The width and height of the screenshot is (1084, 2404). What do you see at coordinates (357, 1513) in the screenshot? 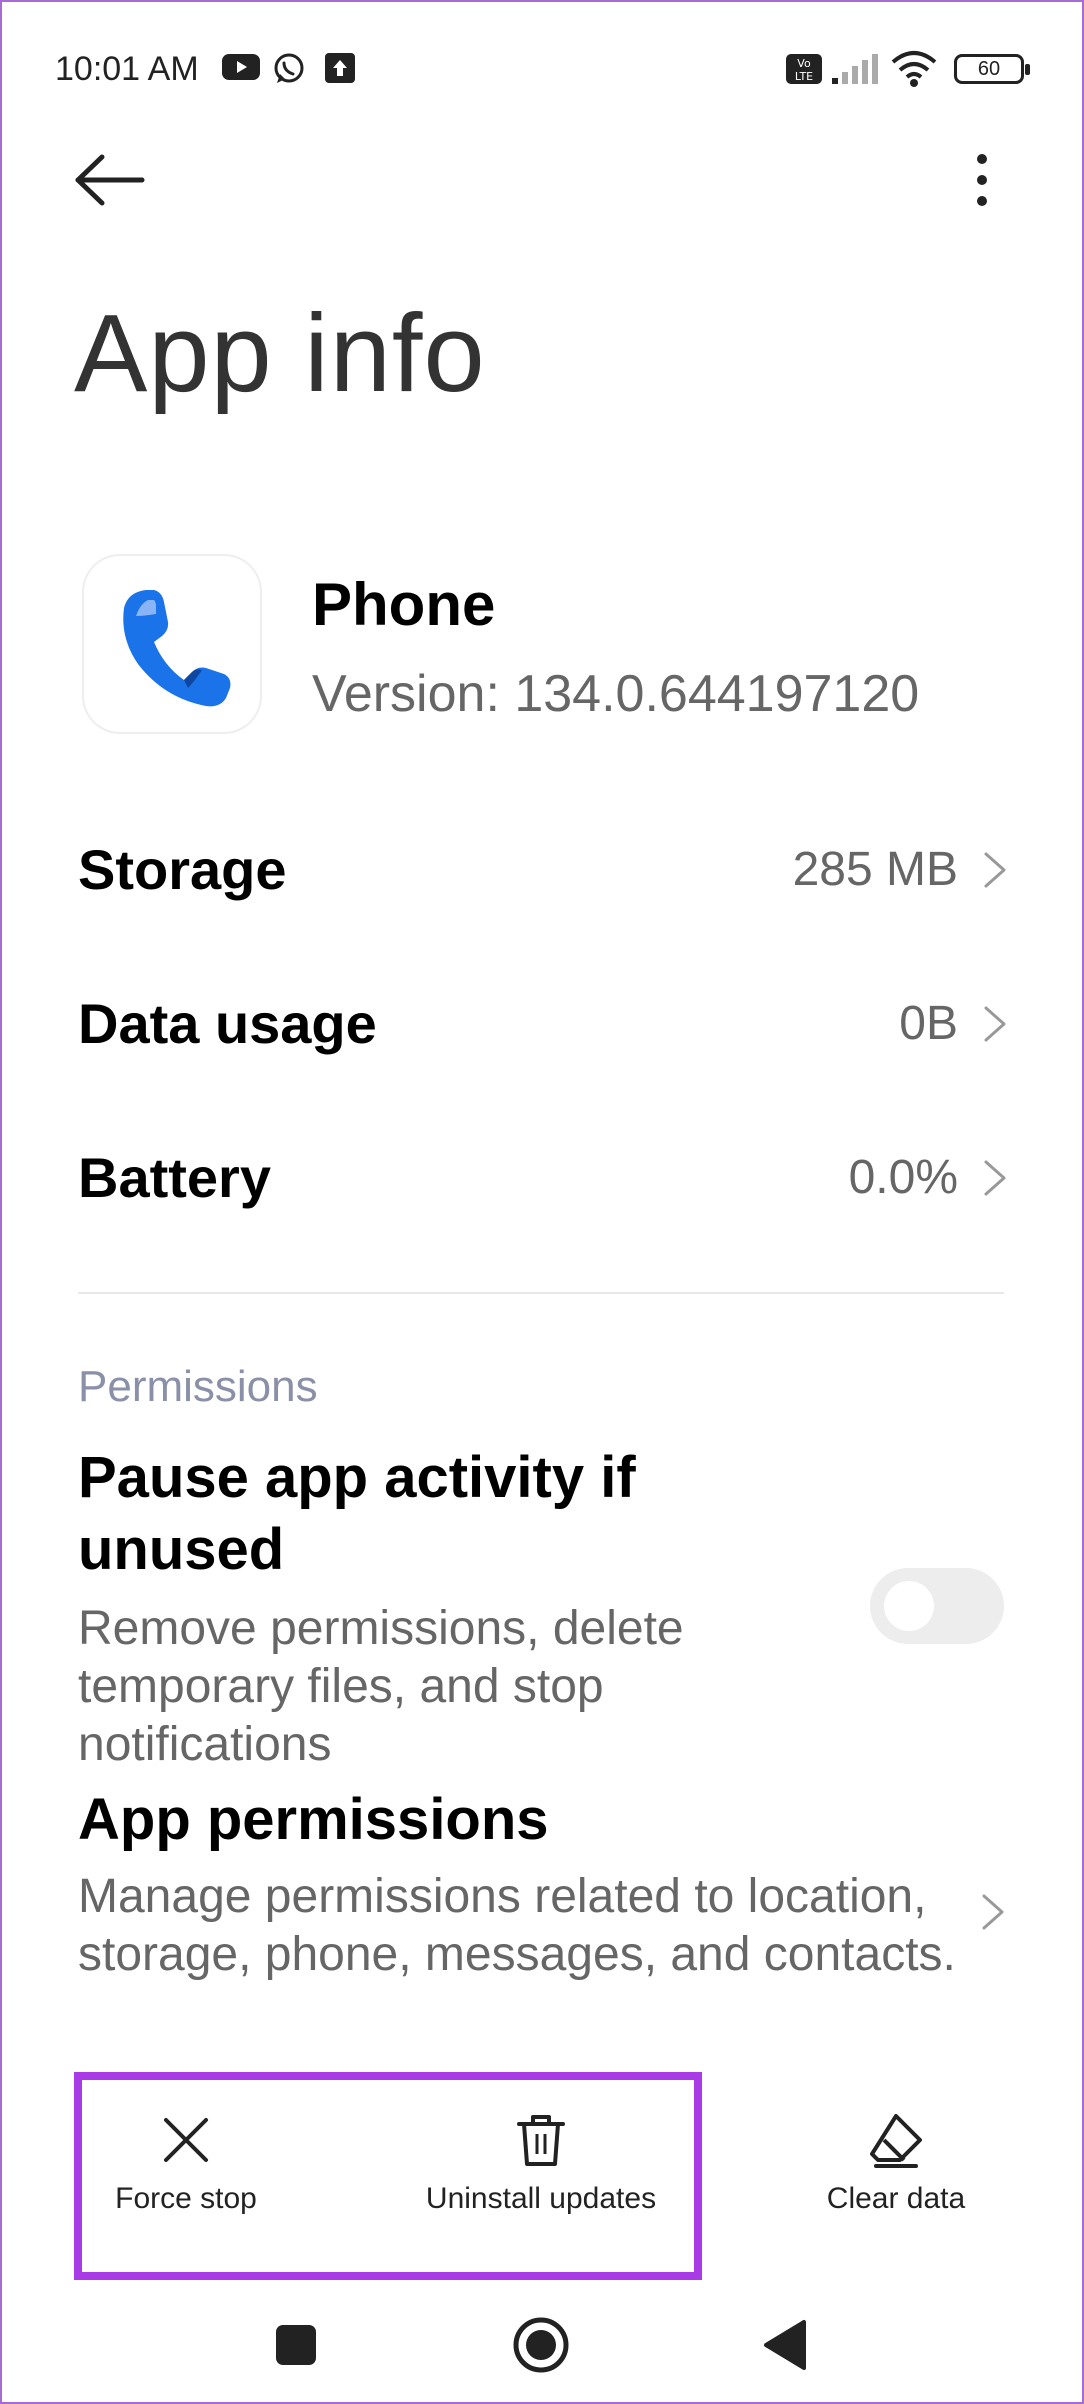
I see `pause-activity-title: Pause app activity if unused` at bounding box center [357, 1513].